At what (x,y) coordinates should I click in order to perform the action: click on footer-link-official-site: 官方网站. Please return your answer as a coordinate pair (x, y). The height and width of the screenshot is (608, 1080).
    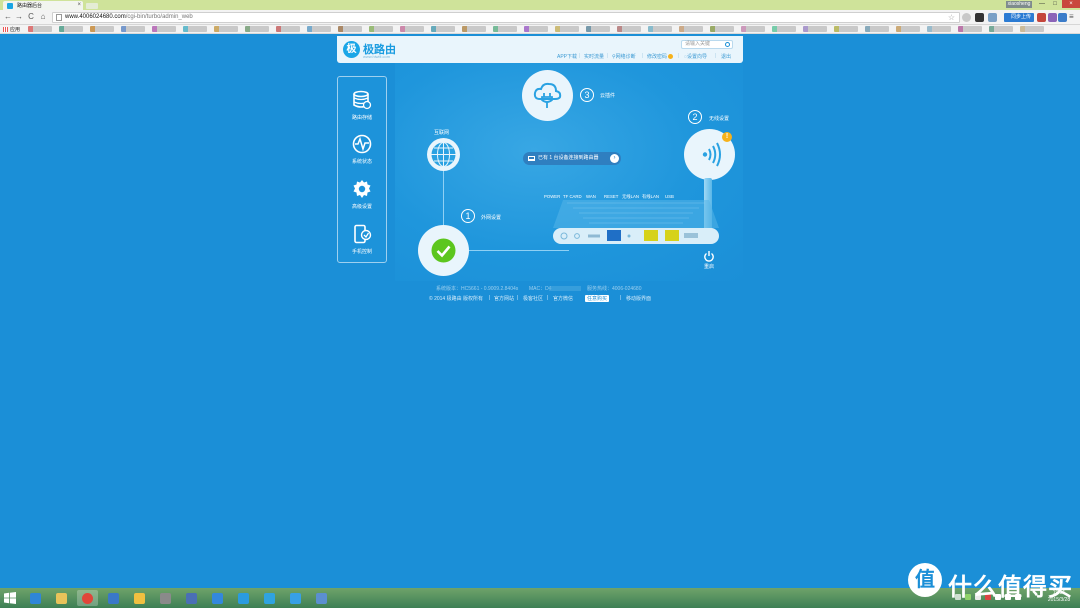
    Looking at the image, I should click on (504, 298).